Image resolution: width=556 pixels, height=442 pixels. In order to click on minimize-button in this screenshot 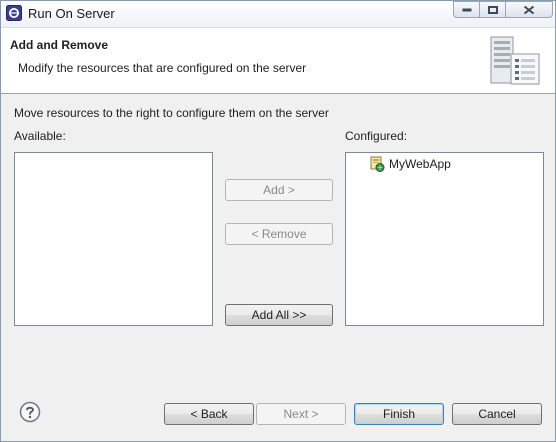, I will do `click(466, 9)`.